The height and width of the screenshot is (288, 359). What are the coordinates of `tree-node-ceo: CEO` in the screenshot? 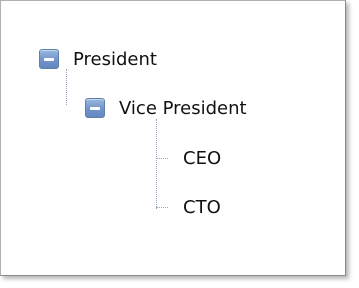 It's located at (202, 158).